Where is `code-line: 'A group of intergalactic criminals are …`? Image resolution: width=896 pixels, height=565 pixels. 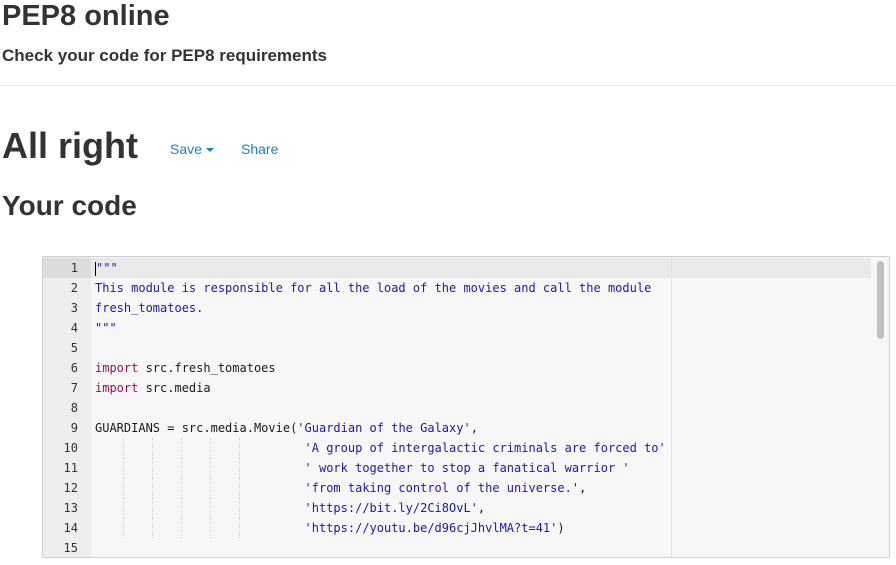 code-line: 'A group of intergalactic criminals are … is located at coordinates (380, 448).